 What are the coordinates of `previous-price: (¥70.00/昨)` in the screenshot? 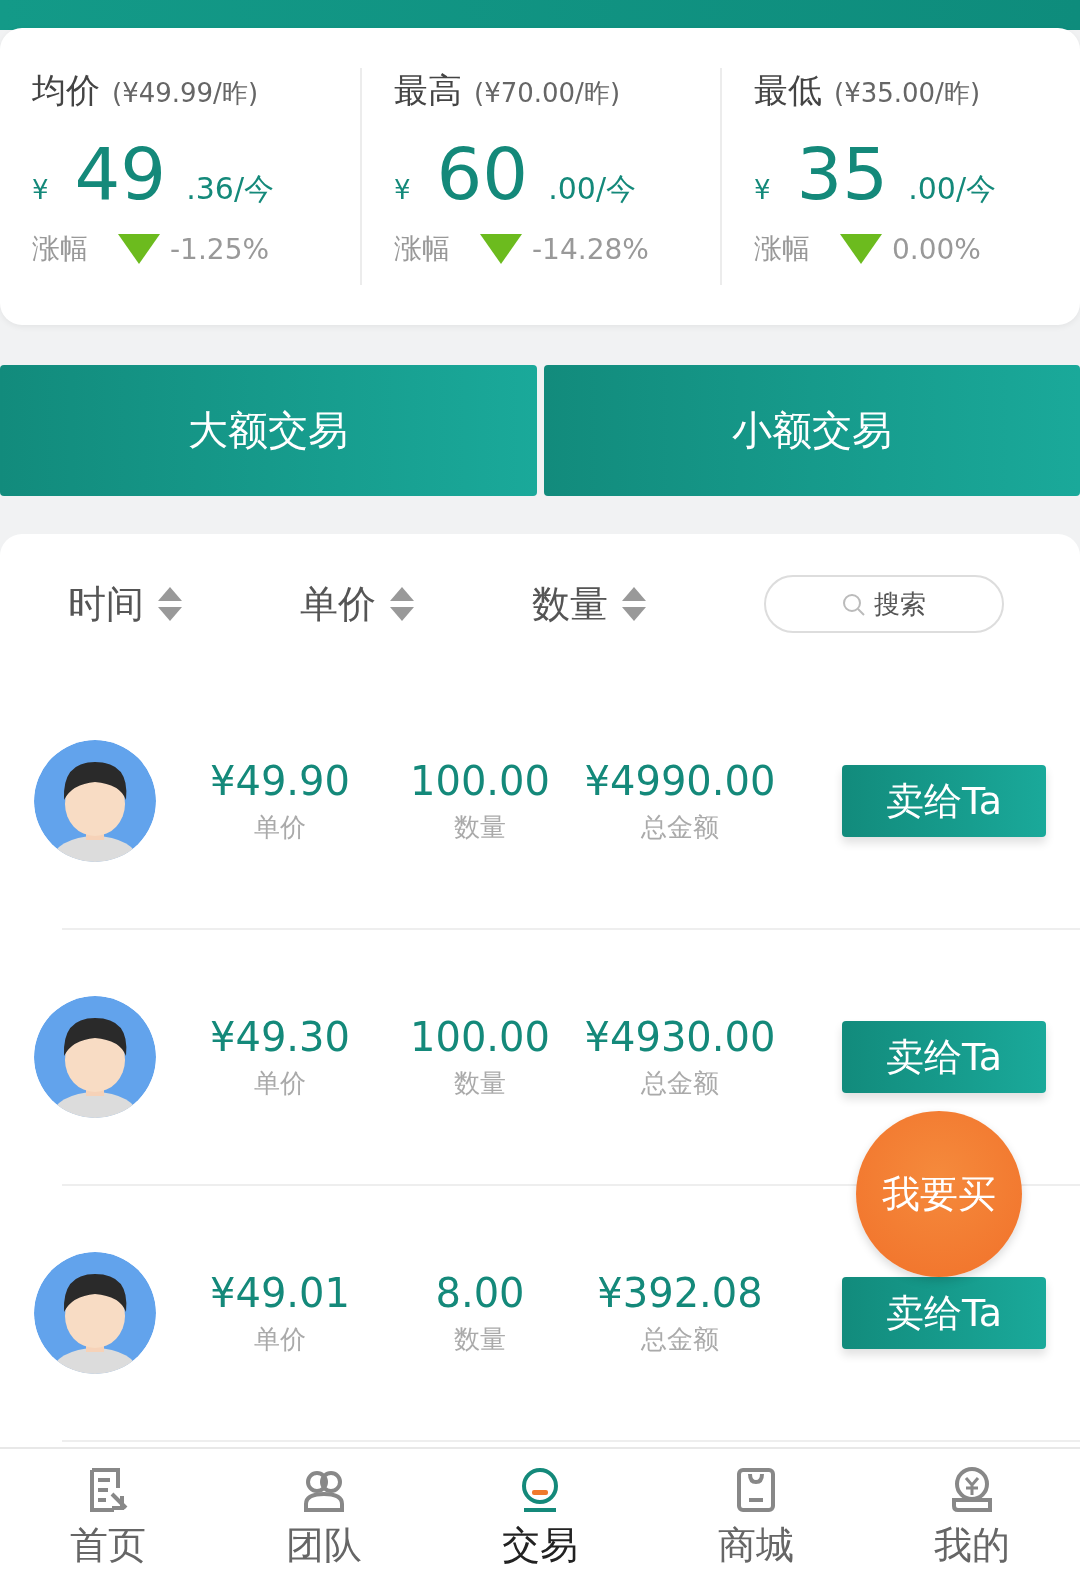 It's located at (547, 93).